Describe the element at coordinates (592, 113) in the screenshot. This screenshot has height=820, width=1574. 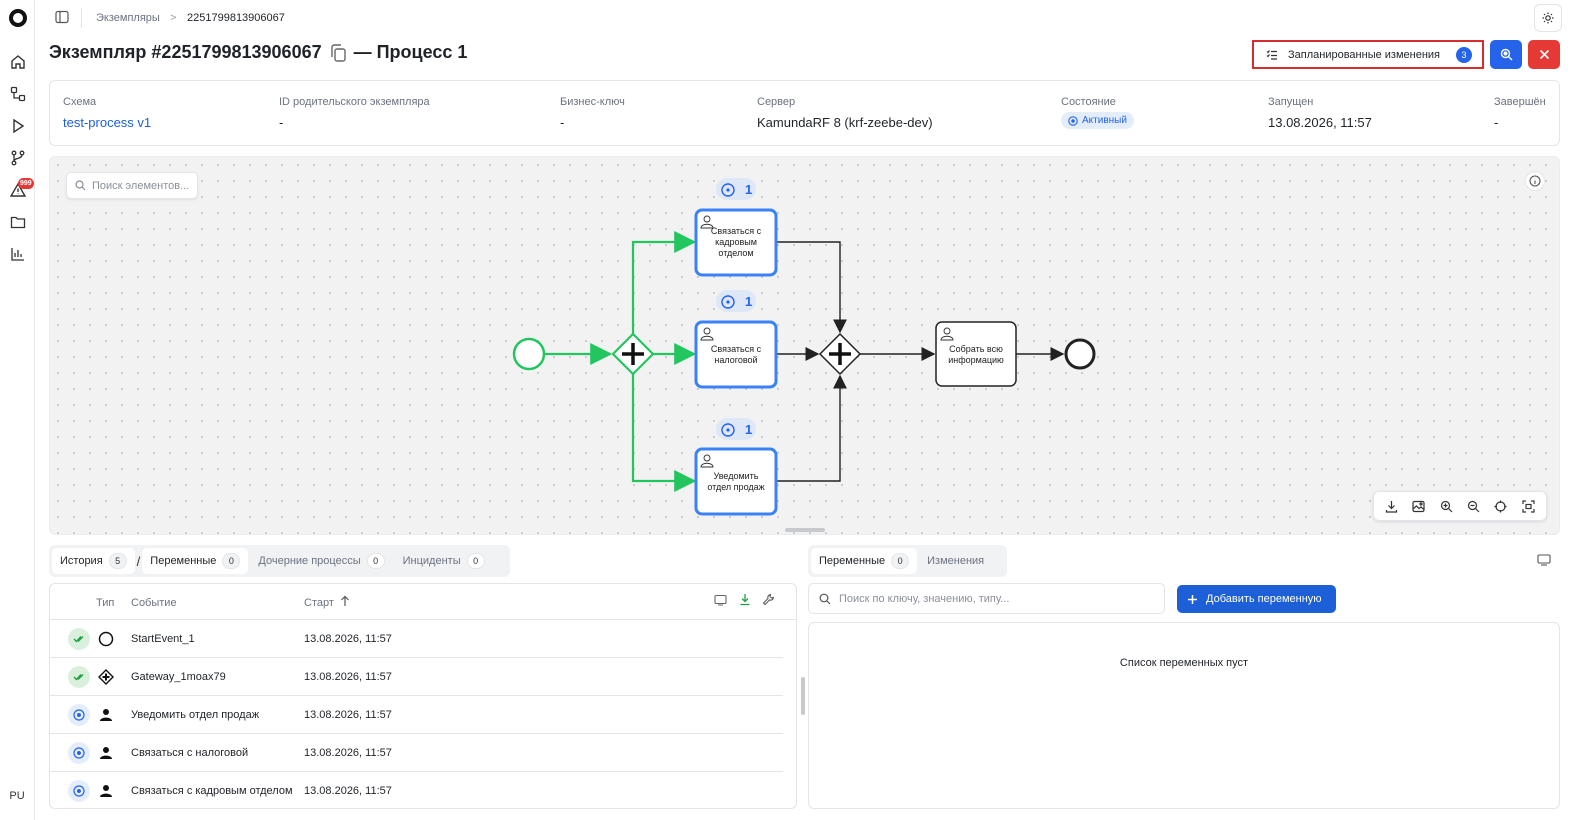
I see `info-business-key: Бизнес-ключ -` at that location.